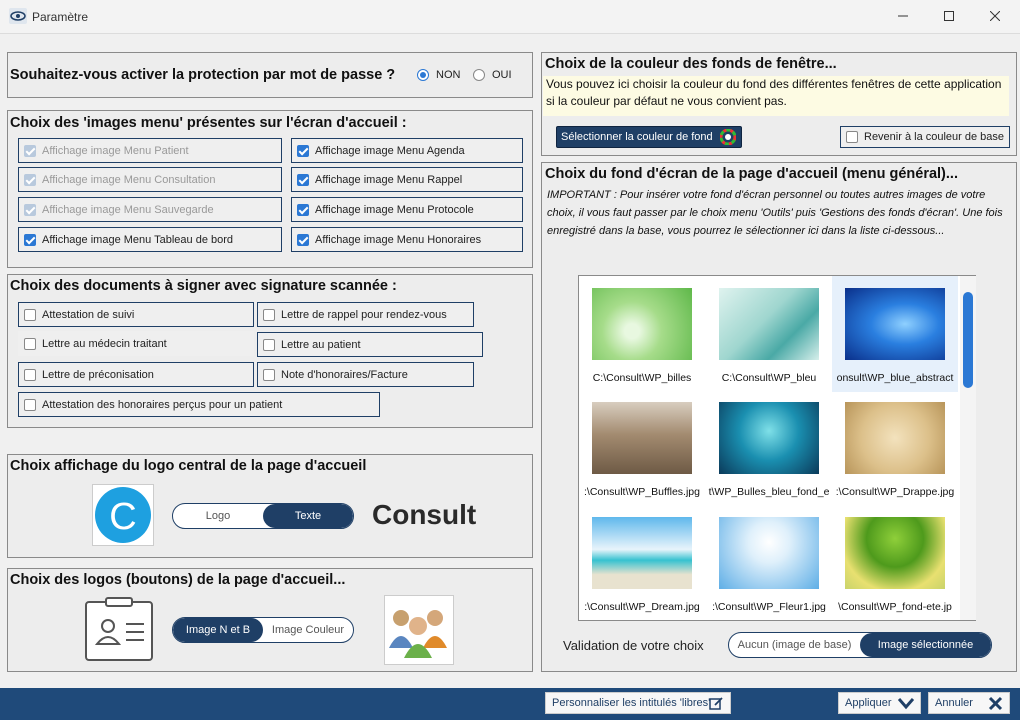  What do you see at coordinates (895, 607) in the screenshot?
I see `wallpaper-caption: \Consult\WP_fond-ete.jp` at bounding box center [895, 607].